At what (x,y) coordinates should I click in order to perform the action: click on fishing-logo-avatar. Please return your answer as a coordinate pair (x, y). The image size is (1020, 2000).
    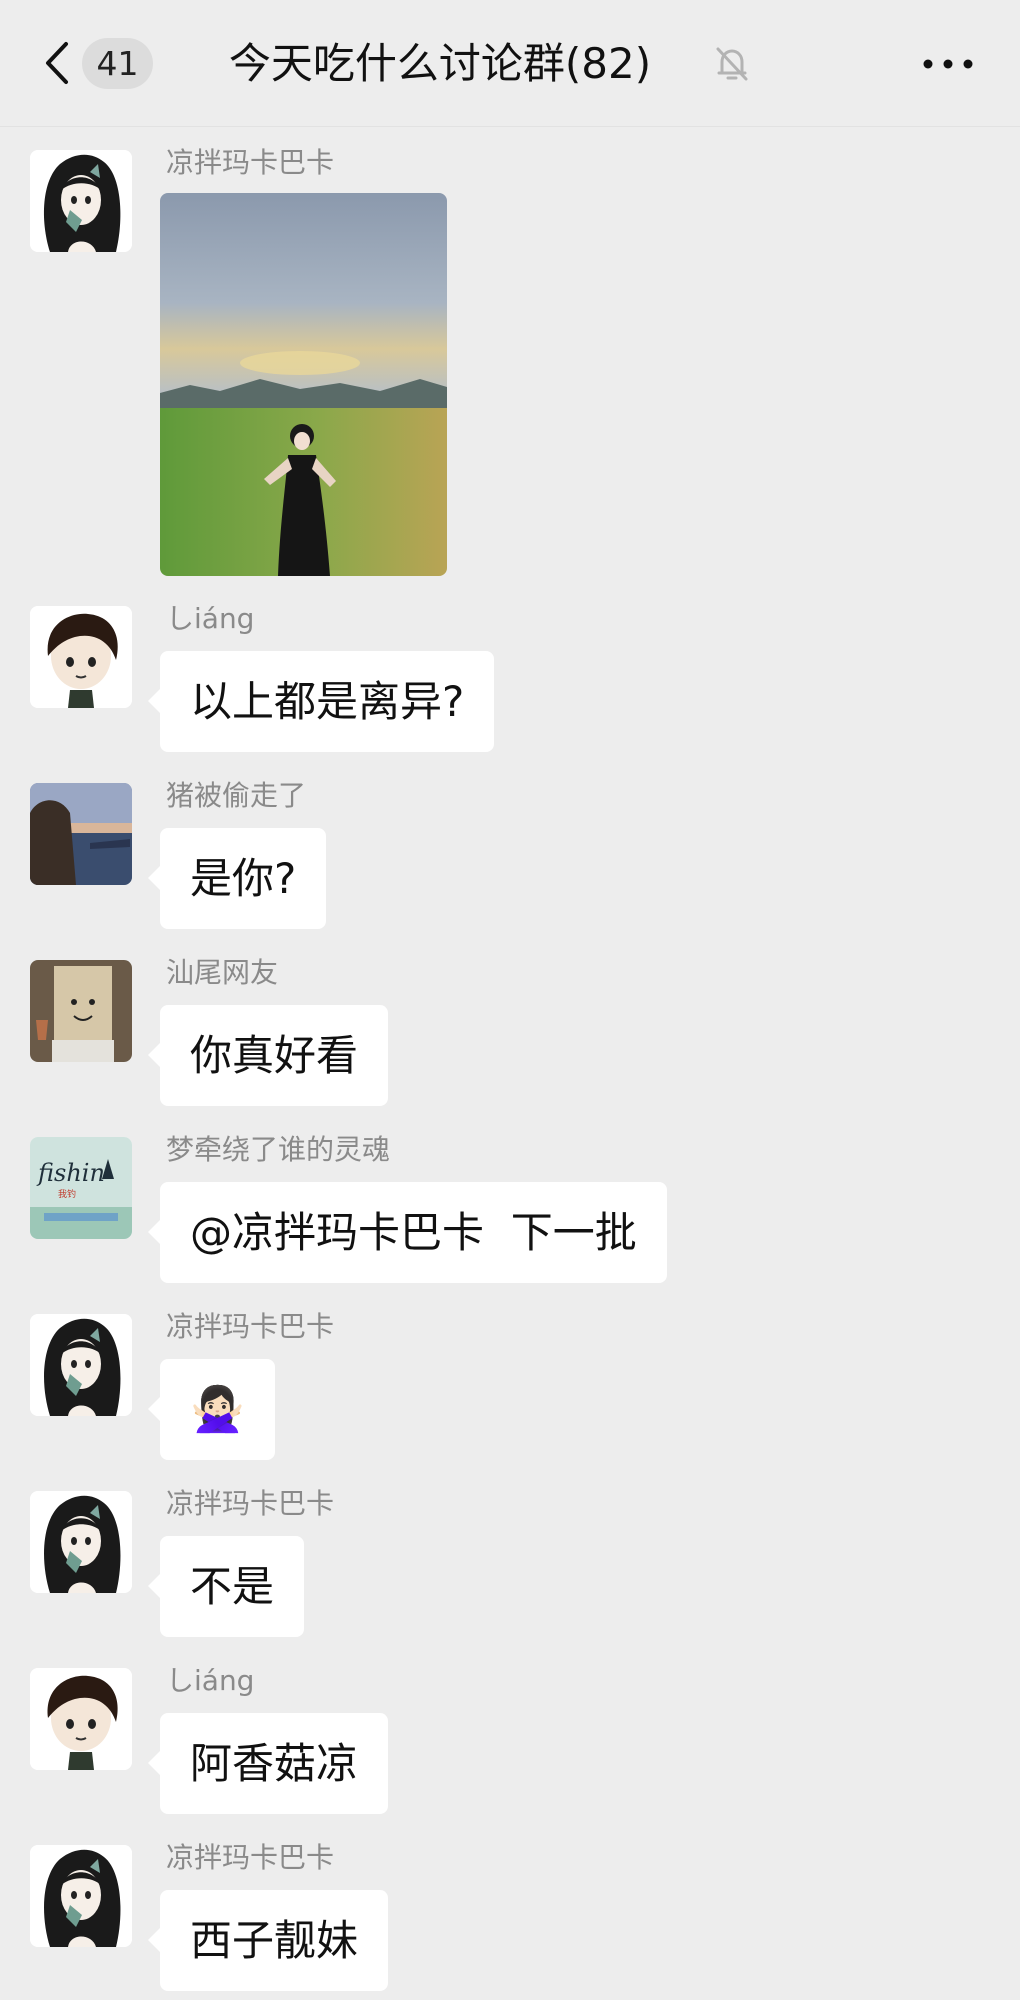
    Looking at the image, I should click on (81, 1188).